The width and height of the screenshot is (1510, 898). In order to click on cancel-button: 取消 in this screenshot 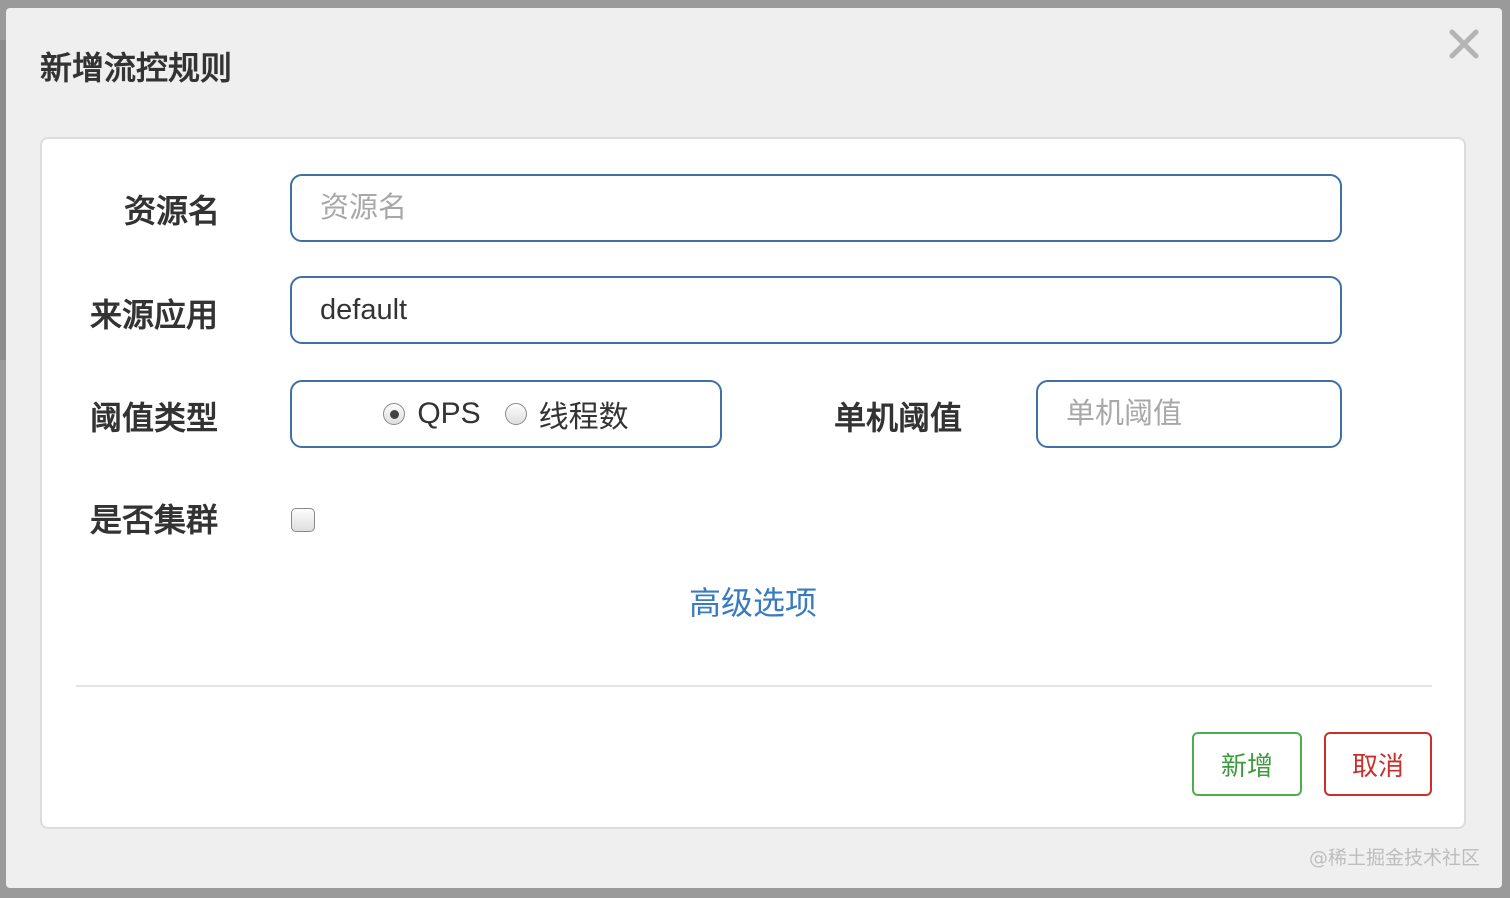, I will do `click(1378, 764)`.